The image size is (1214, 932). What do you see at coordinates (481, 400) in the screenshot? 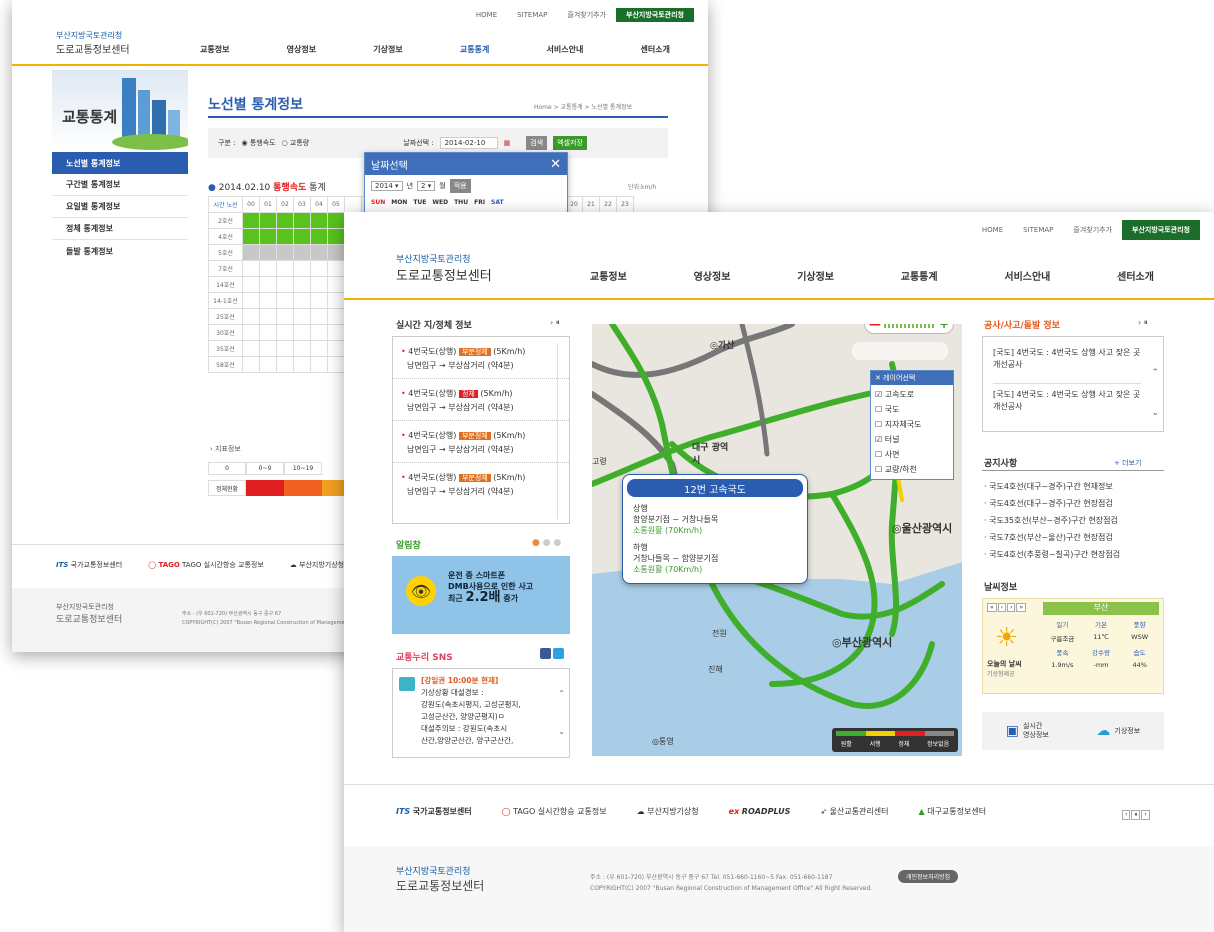
I see `realtime-item: • 4번국도(상행) 정체 (5Km/h) 남면입구 → 부상삼거리 (약4분)` at bounding box center [481, 400].